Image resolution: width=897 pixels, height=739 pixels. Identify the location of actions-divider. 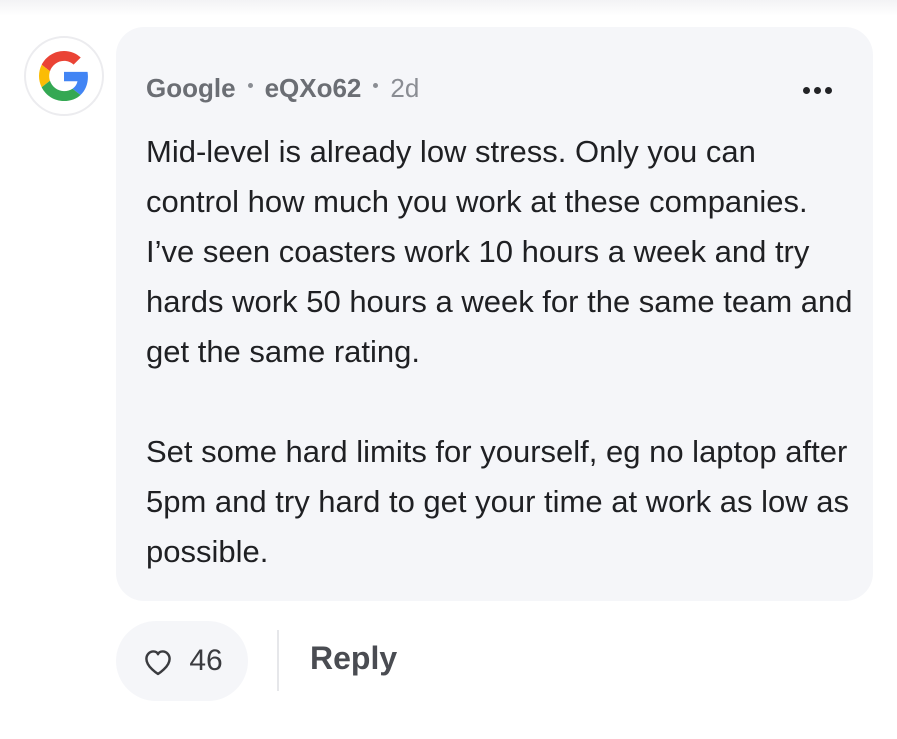
(278, 660).